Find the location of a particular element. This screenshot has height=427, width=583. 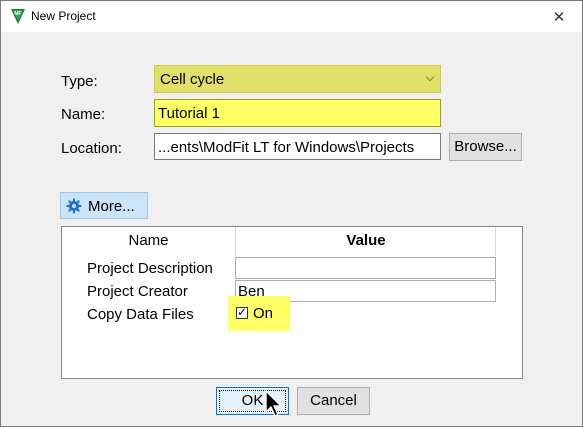

row-label-copy-data-files: Copy Data Files is located at coordinates (140, 314).